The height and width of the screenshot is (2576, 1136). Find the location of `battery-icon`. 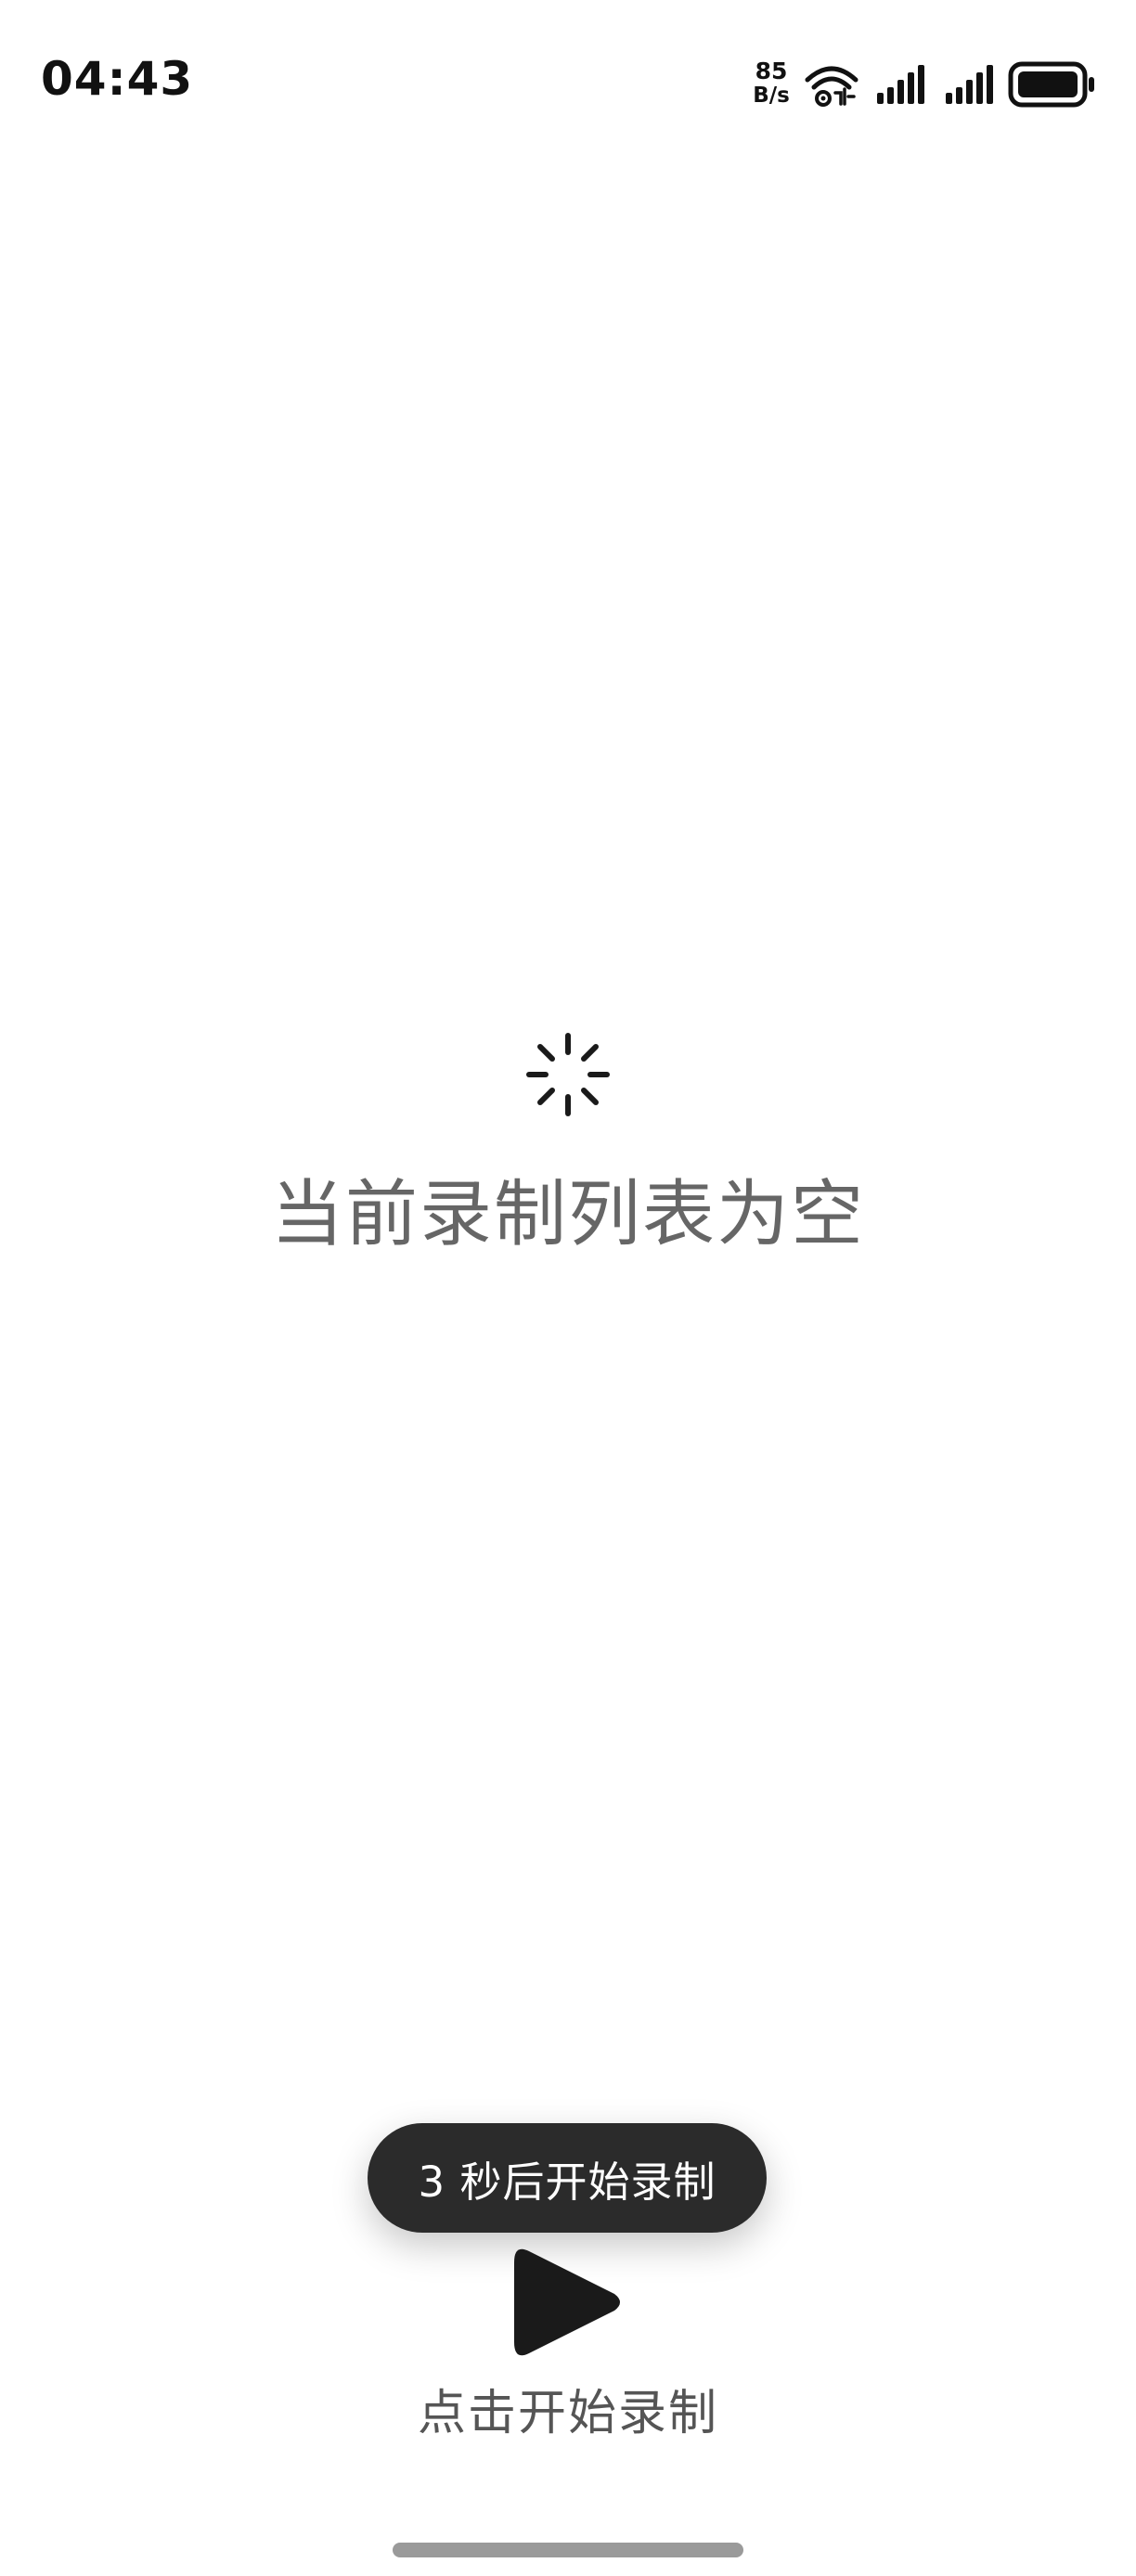

battery-icon is located at coordinates (1051, 85).